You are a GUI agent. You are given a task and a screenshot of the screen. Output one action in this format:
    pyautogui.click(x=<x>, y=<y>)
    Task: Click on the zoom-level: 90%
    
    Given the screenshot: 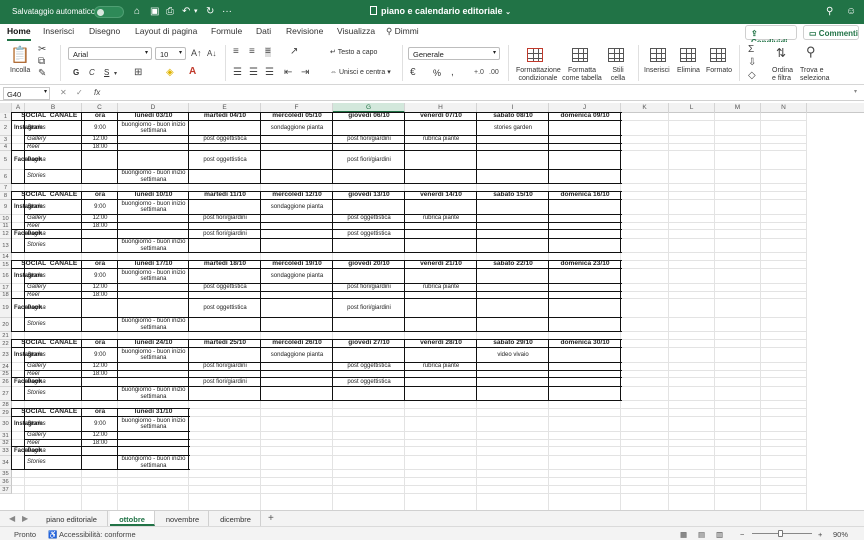 What is the action you would take?
    pyautogui.click(x=840, y=534)
    